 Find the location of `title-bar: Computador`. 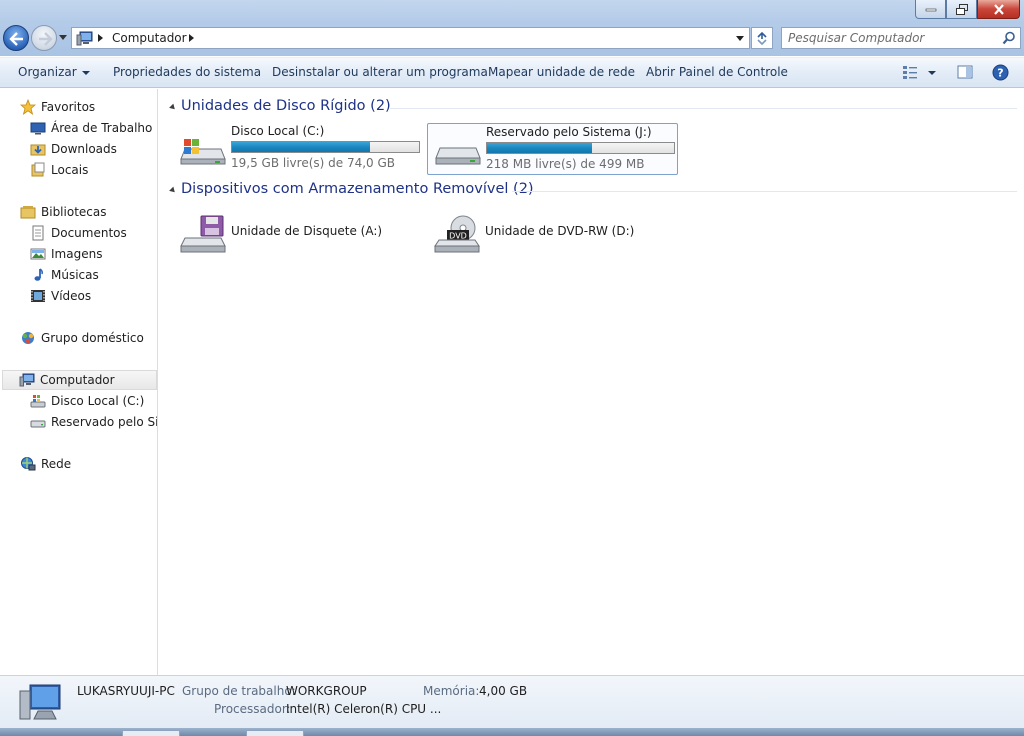

title-bar: Computador is located at coordinates (512, 28).